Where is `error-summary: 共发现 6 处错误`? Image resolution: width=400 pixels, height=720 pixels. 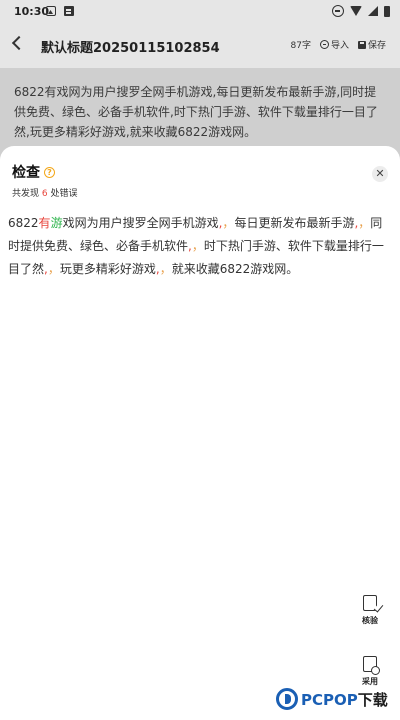
error-summary: 共发现 6 处错误 is located at coordinates (45, 192).